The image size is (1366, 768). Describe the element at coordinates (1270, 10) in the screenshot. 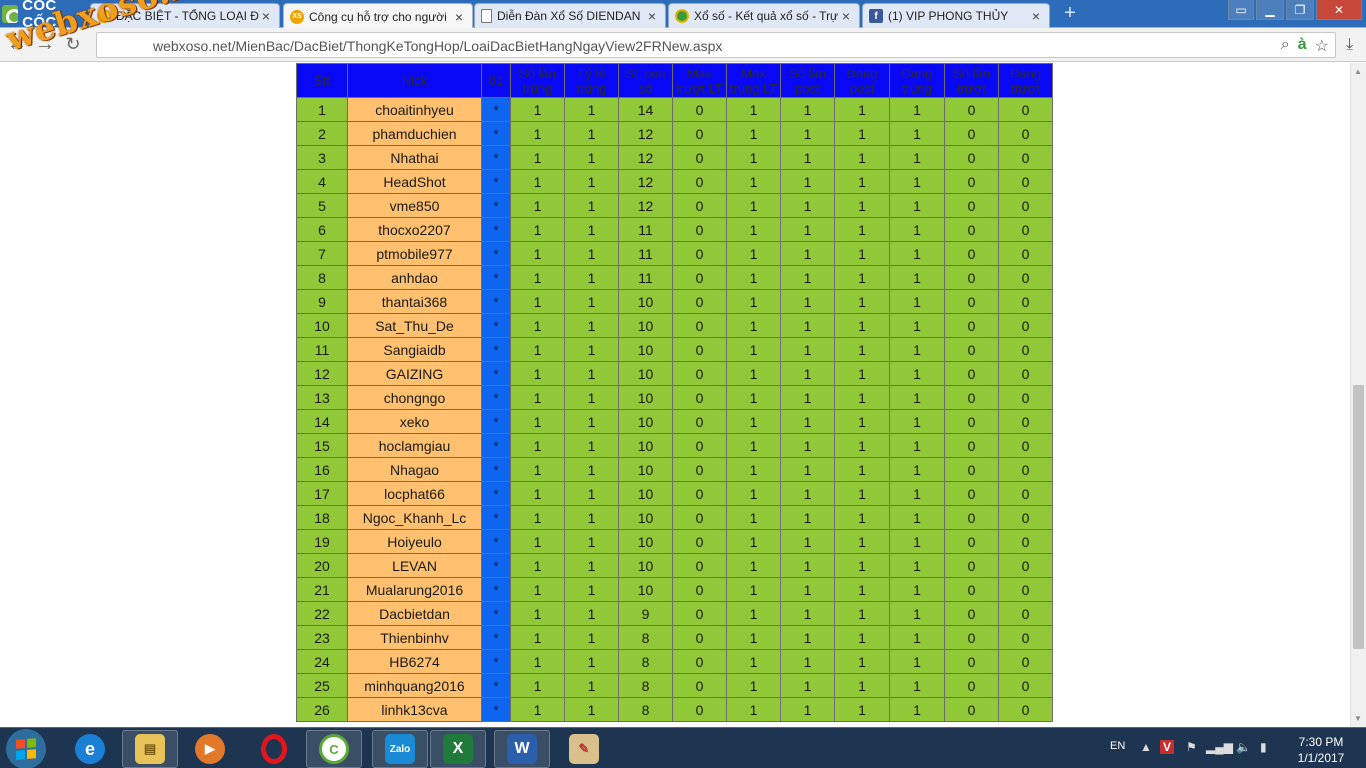

I see `minimize-button: ▁` at that location.